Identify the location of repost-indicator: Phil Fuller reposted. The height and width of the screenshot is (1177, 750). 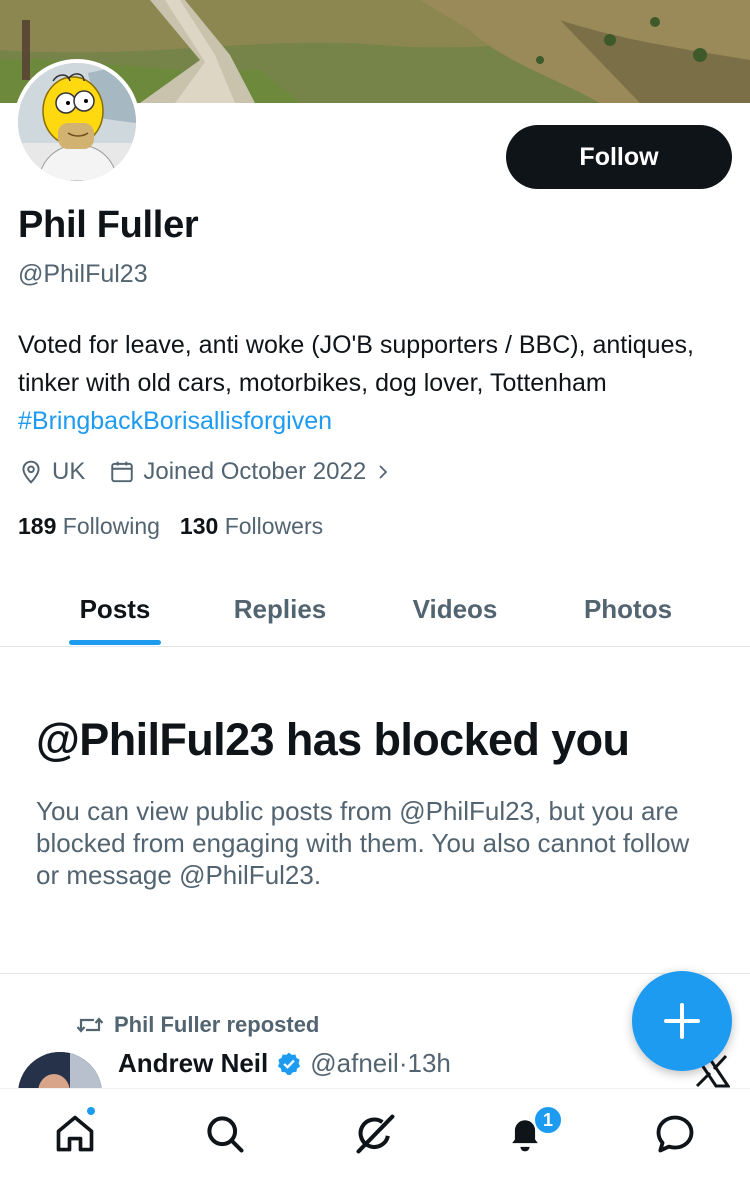
(197, 1025).